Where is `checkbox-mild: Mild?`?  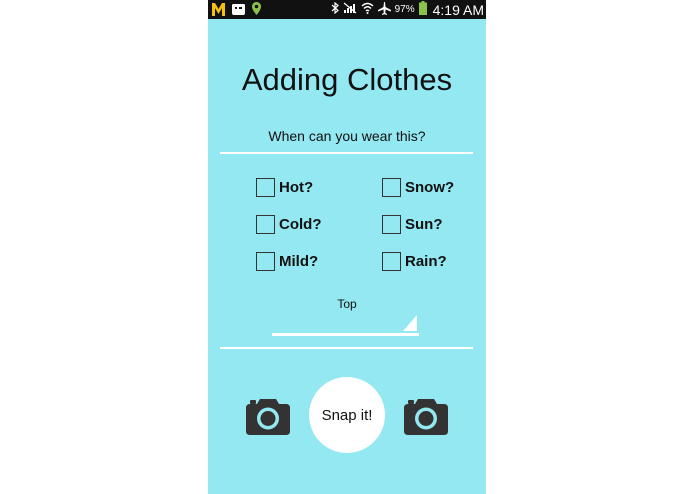 checkbox-mild: Mild? is located at coordinates (287, 261).